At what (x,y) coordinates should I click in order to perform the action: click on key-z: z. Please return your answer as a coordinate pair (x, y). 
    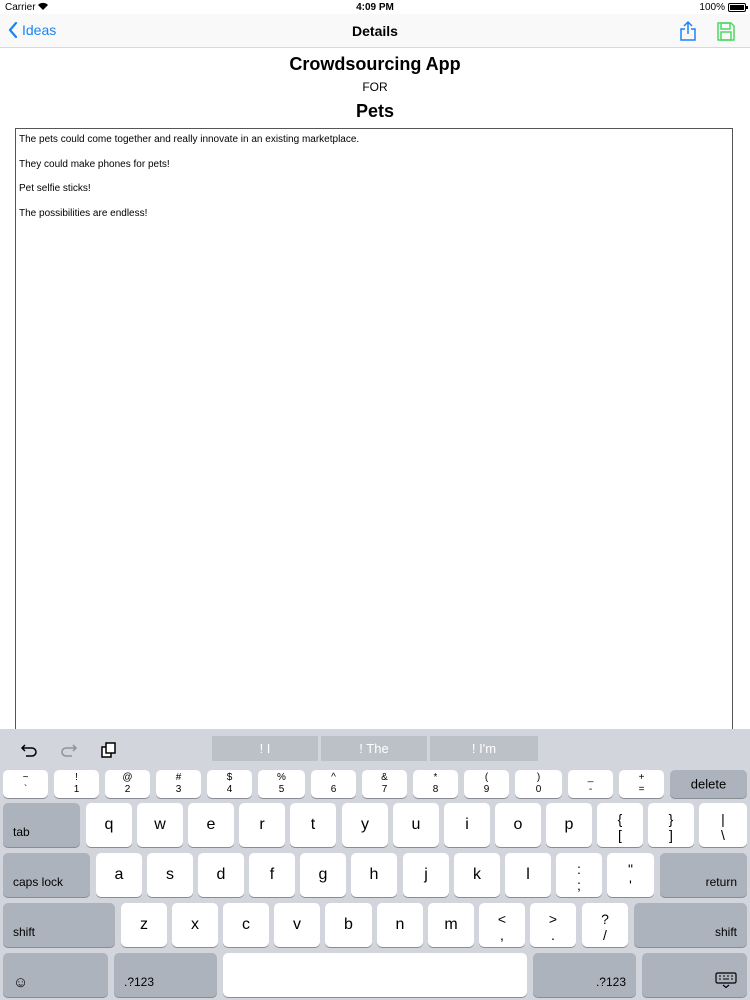
    Looking at the image, I should click on (144, 925).